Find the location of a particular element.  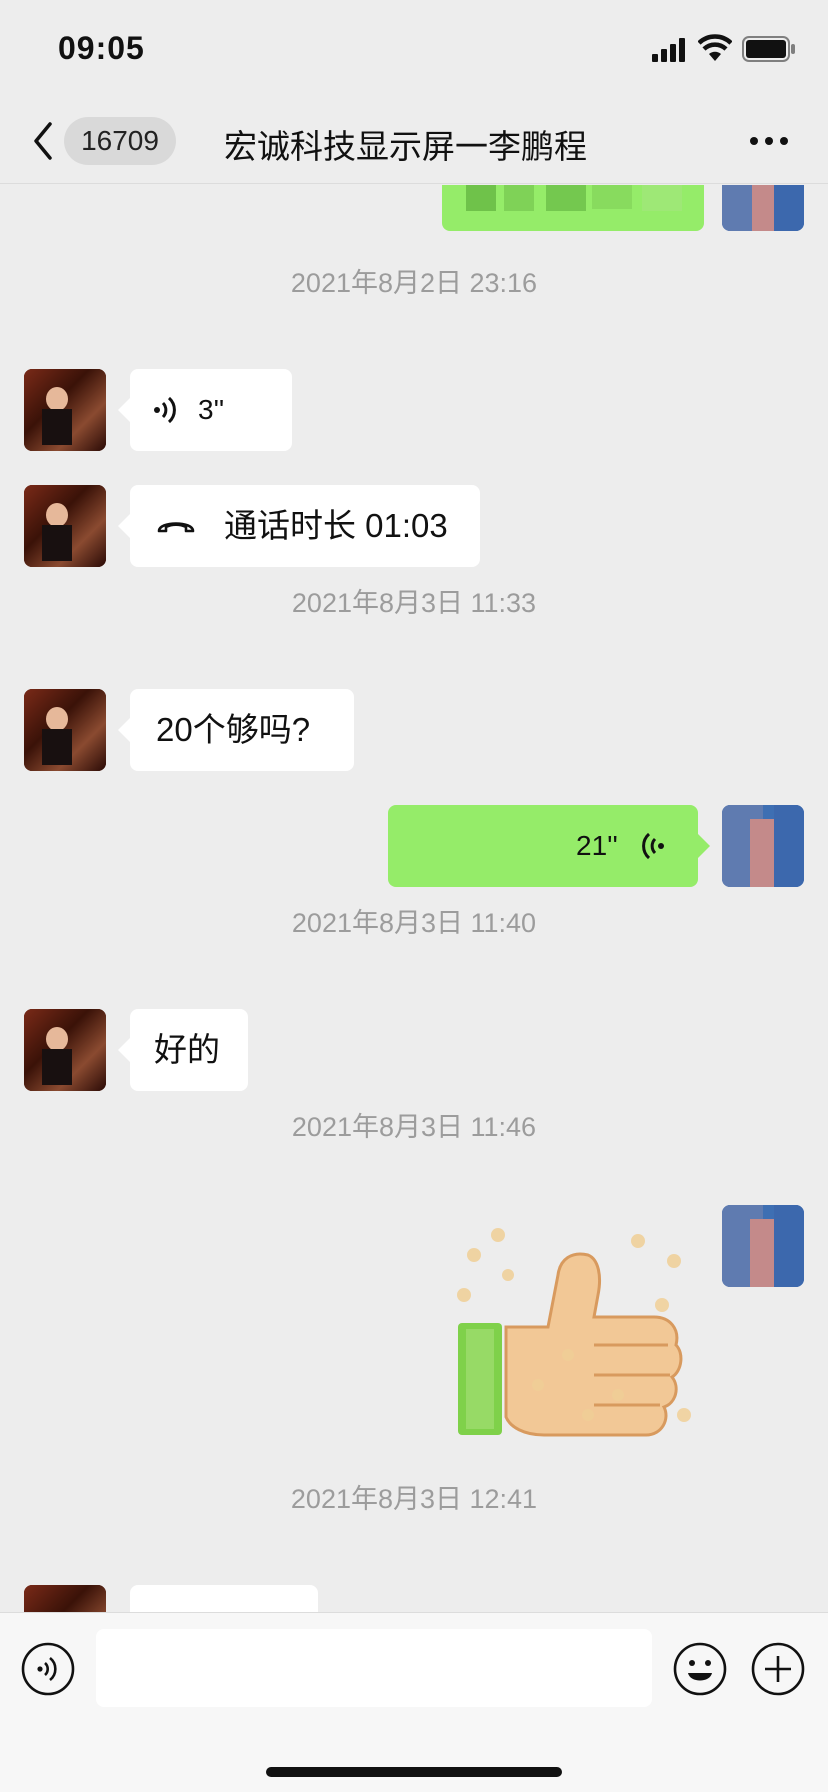

timestamp: 2021年8月3日 11:46 is located at coordinates (414, 1127).